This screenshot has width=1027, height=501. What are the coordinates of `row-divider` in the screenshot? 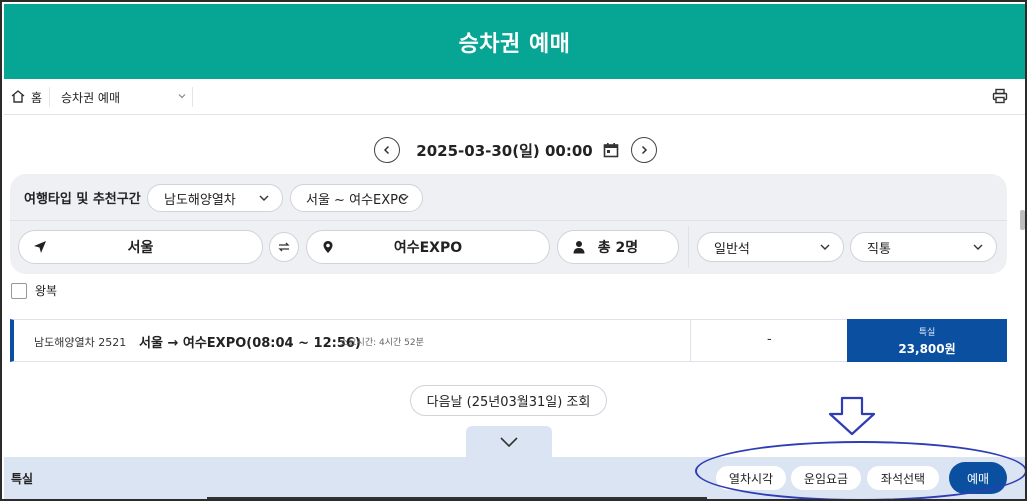 It's located at (690, 340).